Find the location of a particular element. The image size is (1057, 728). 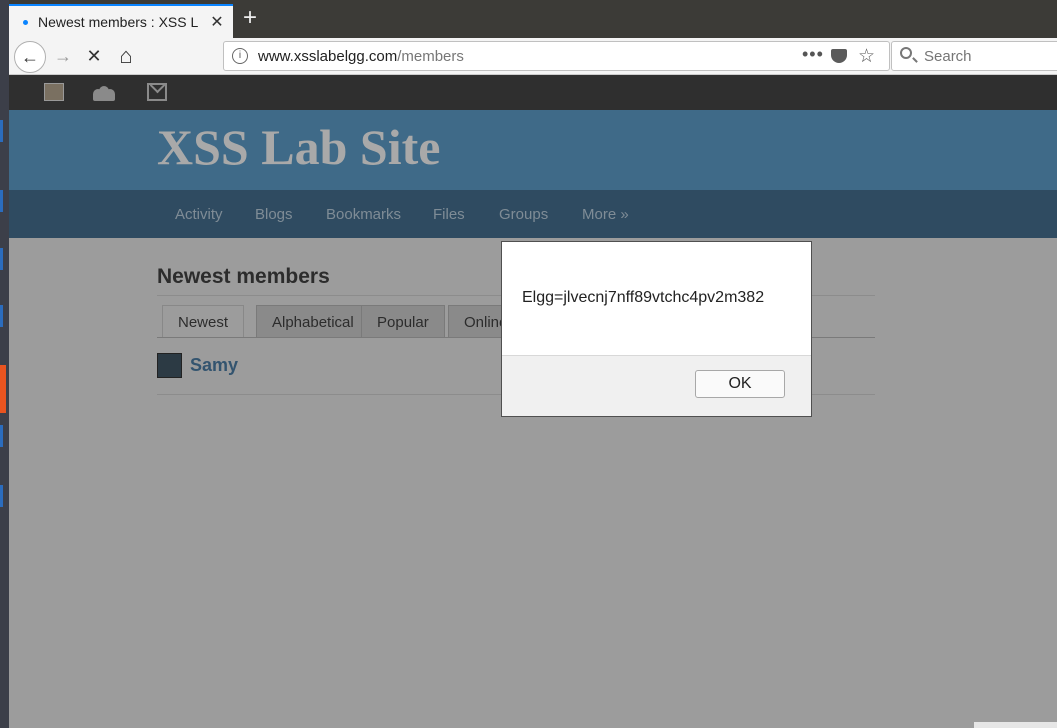

messages-icon is located at coordinates (157, 92).